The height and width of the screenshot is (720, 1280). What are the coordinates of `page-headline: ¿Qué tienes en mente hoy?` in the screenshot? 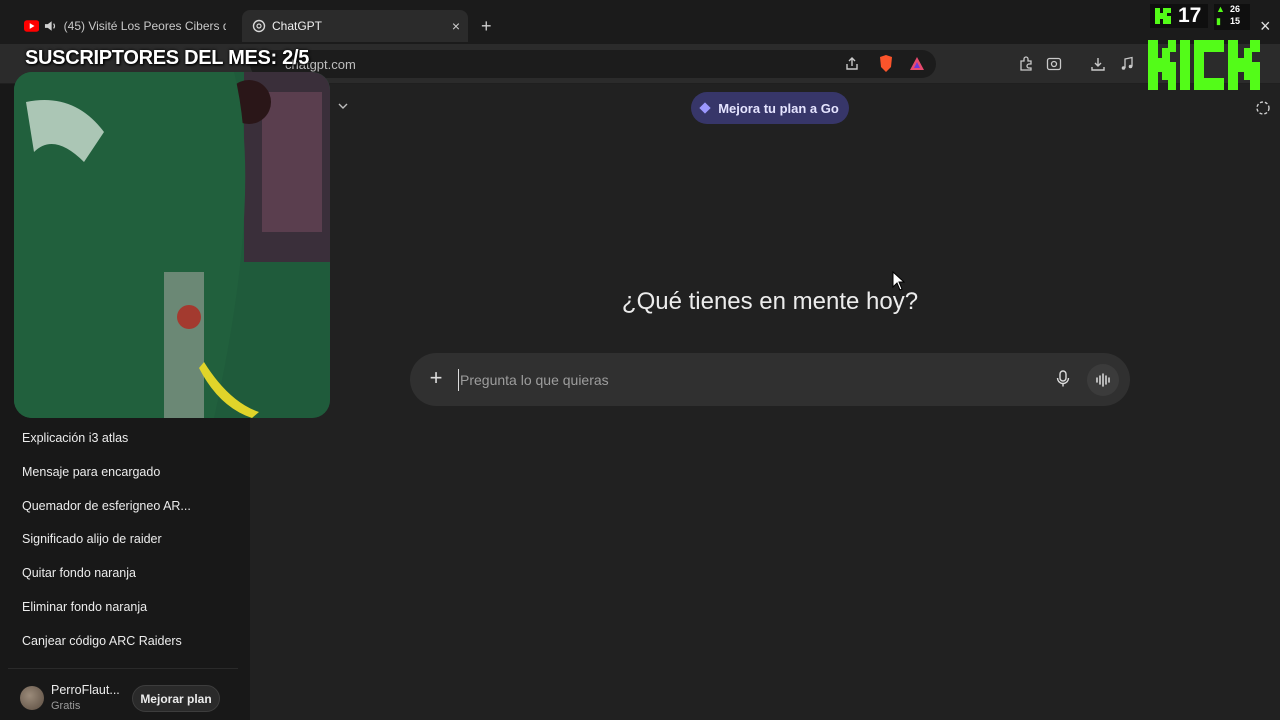 It's located at (770, 301).